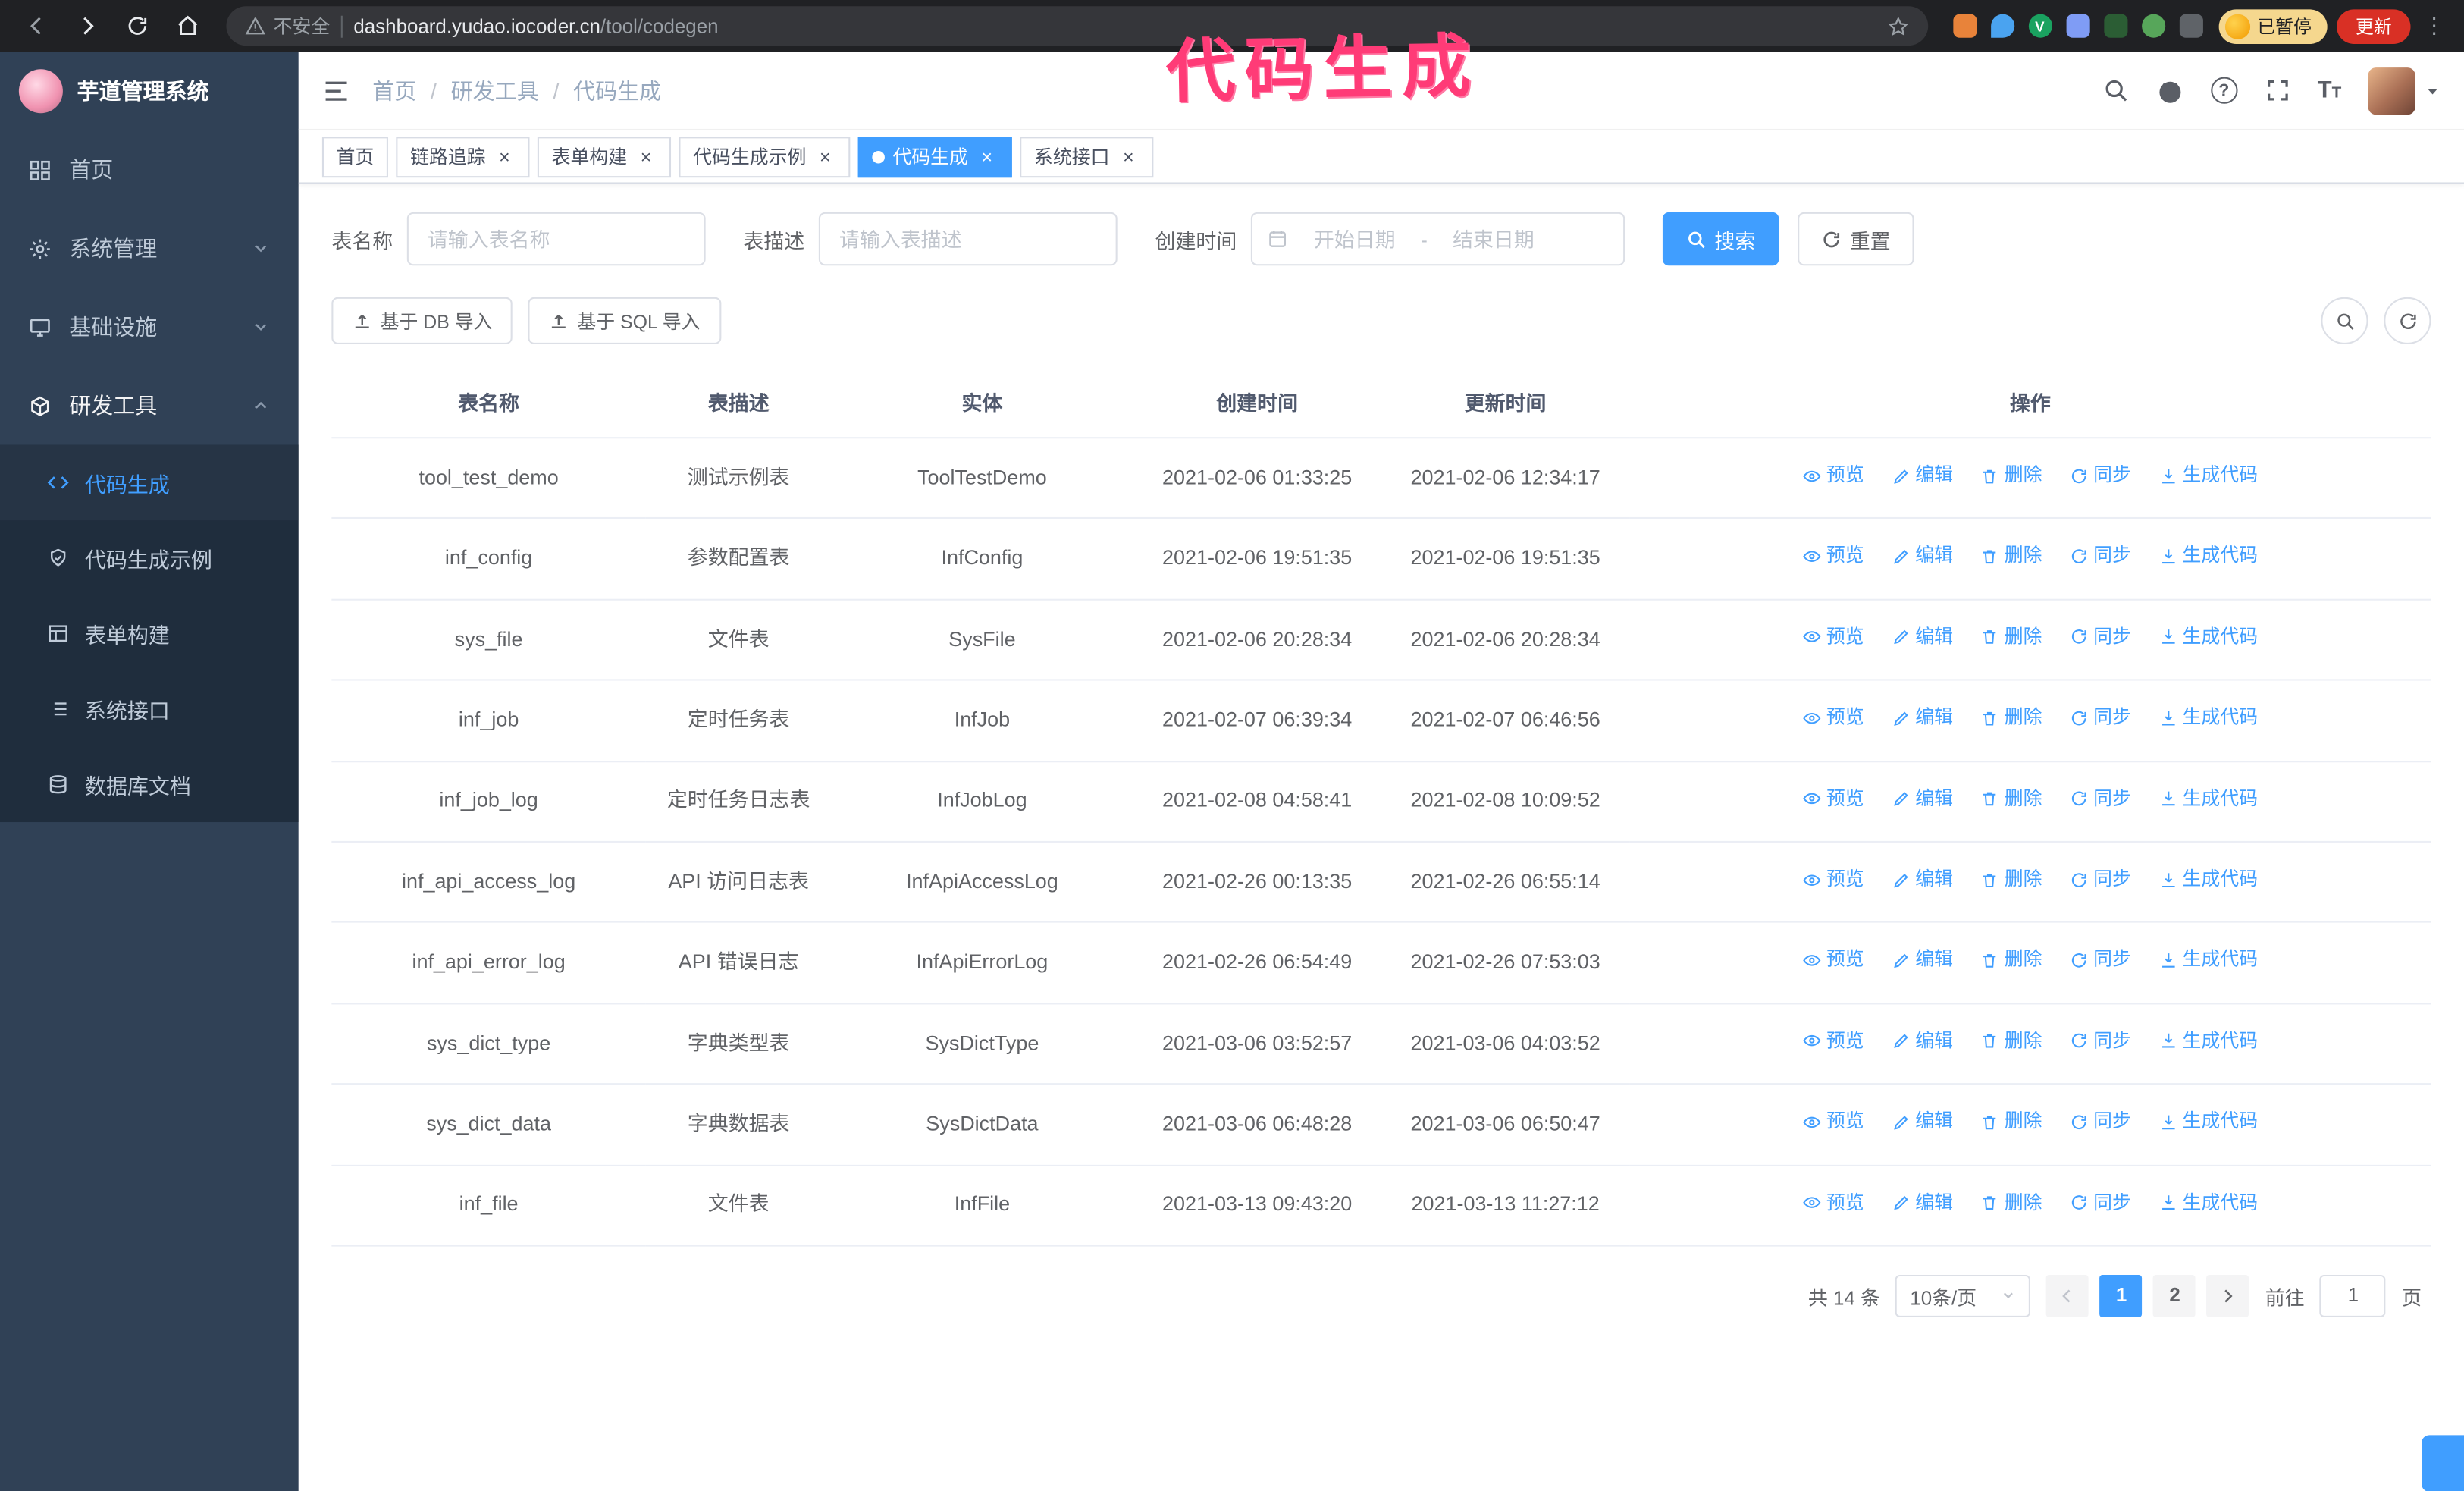 This screenshot has height=1491, width=2464. I want to click on security-chip: 不安全, so click(287, 26).